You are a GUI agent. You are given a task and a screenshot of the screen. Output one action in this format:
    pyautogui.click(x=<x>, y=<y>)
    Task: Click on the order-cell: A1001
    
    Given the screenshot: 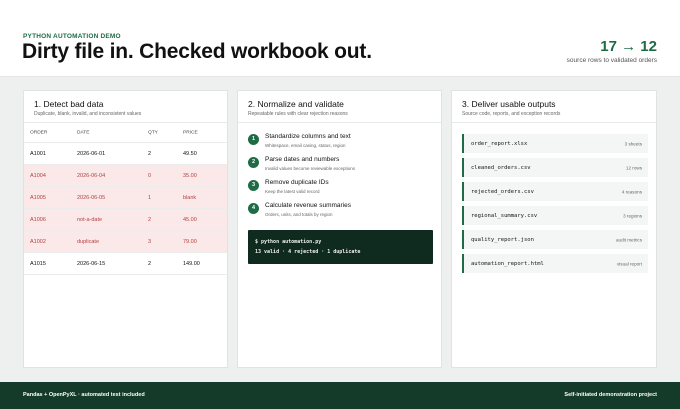 What is the action you would take?
    pyautogui.click(x=38, y=153)
    